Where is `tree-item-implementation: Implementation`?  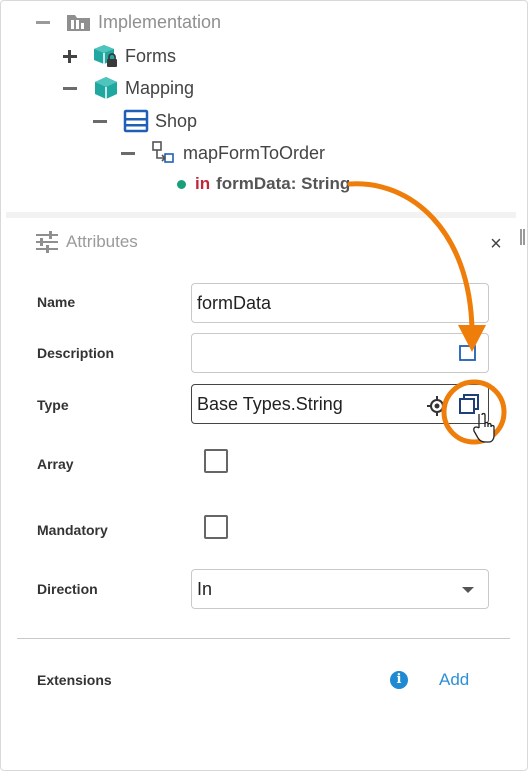
tree-item-implementation: Implementation is located at coordinates (128, 22).